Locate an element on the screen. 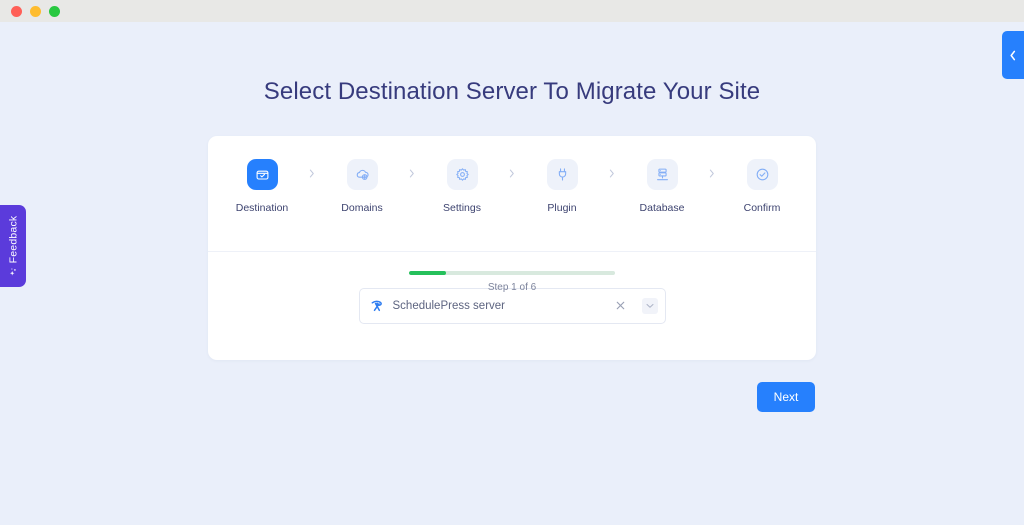  step-label: Settings is located at coordinates (462, 208).